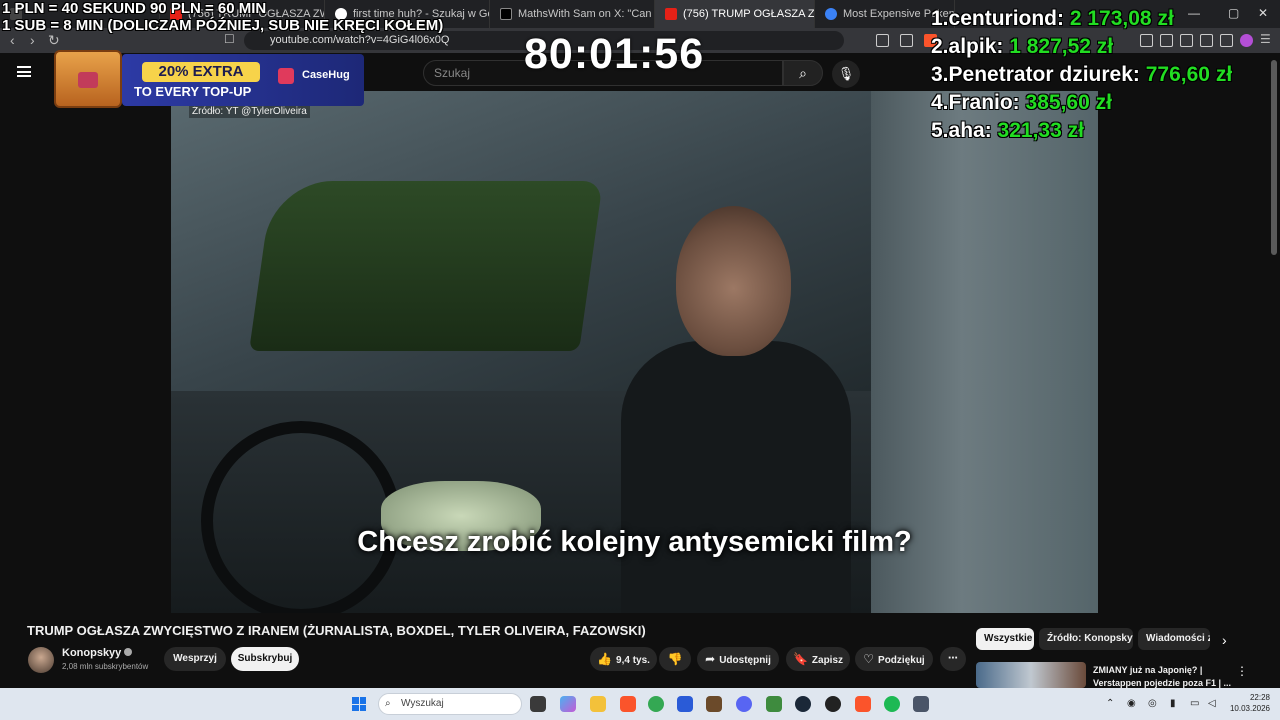  What do you see at coordinates (326, 75) in the screenshot?
I see `ad-brand: CaseHug` at bounding box center [326, 75].